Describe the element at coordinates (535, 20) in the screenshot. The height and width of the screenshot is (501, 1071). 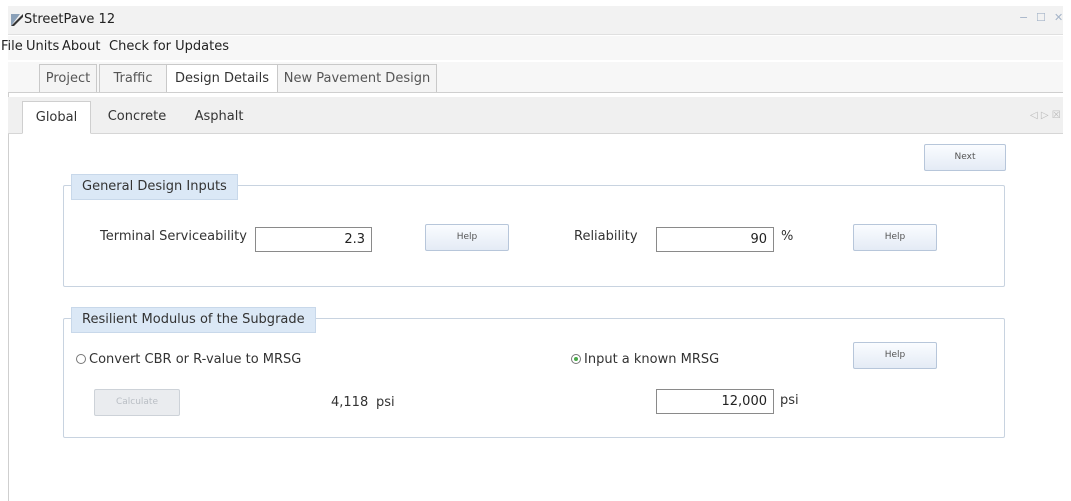
I see `title-bar: StreetPave 12 − ☐ ✕` at that location.